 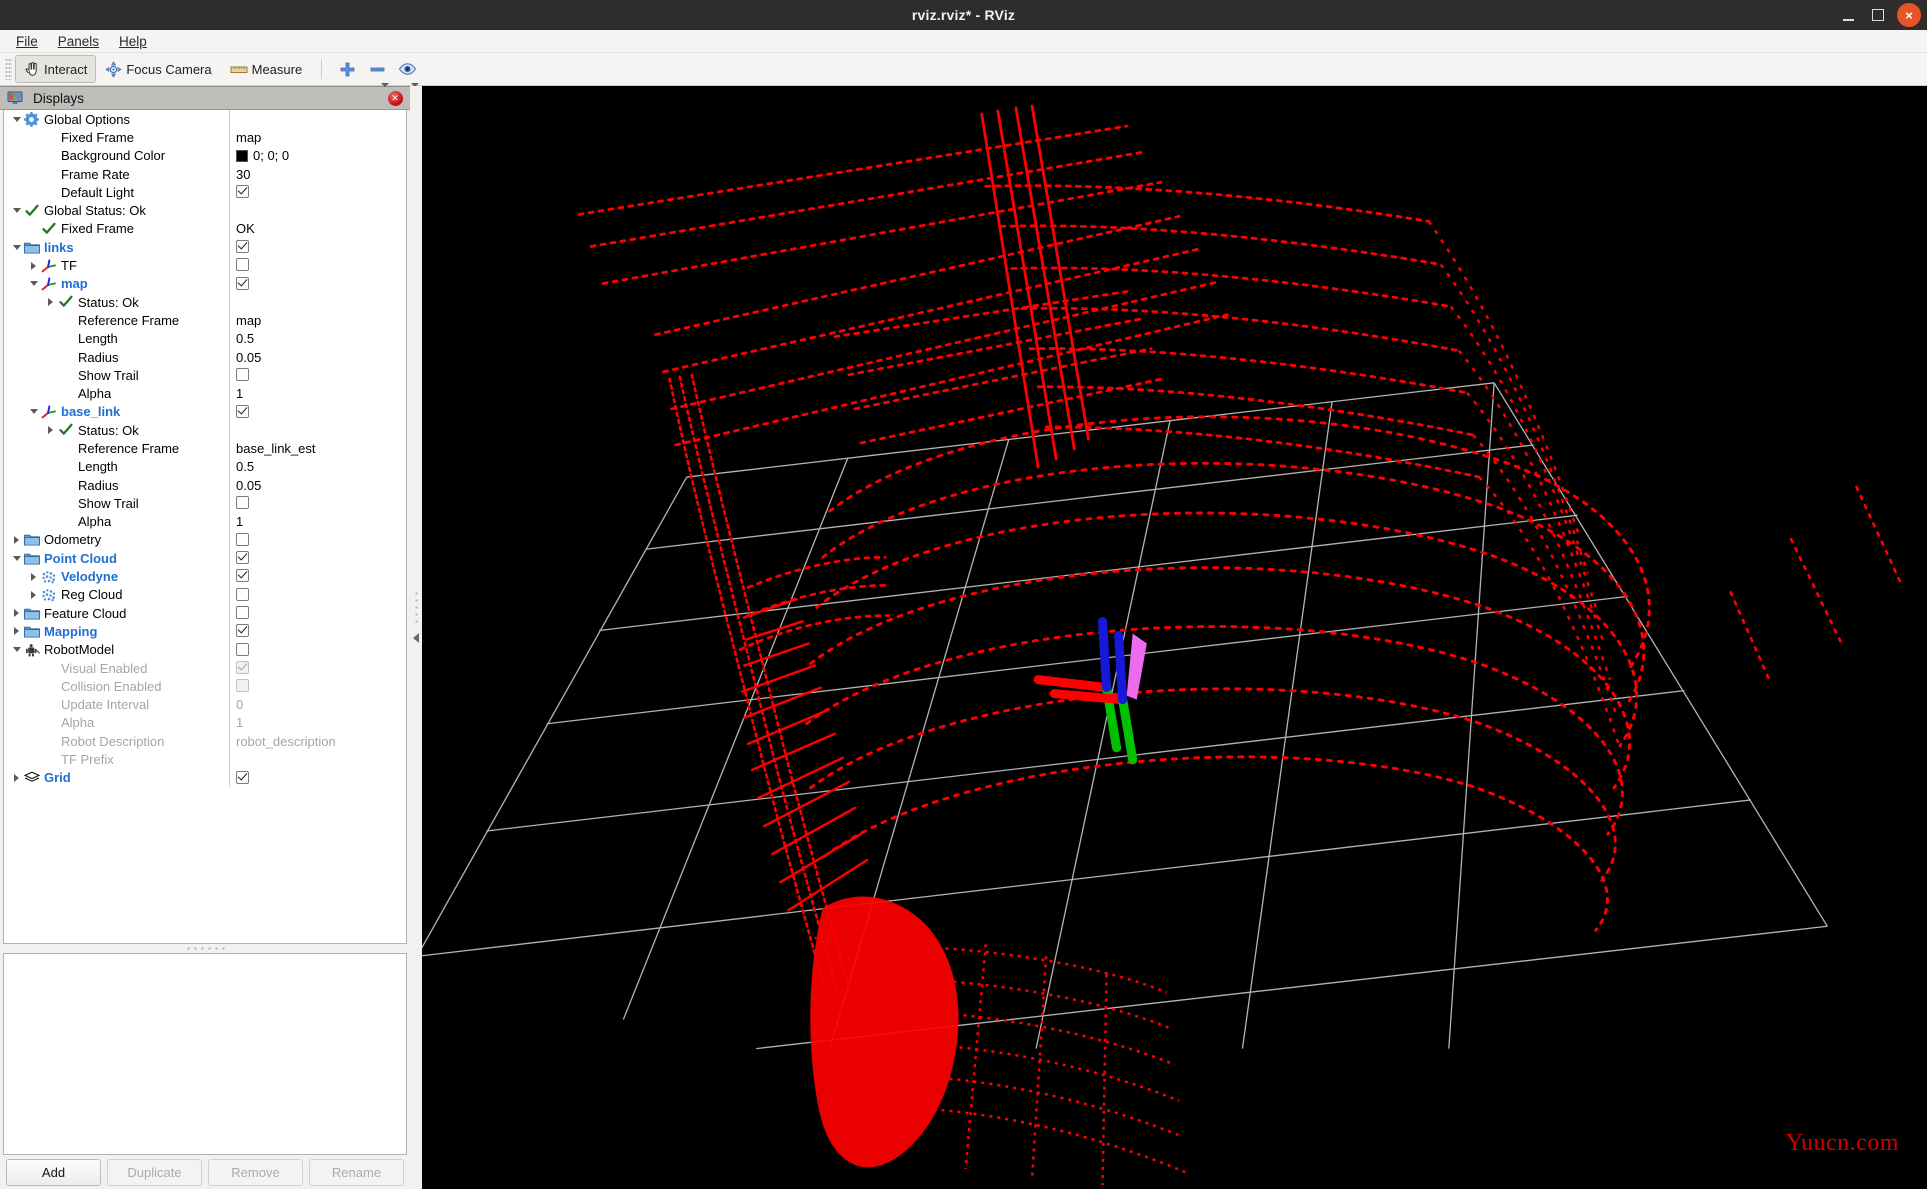 I want to click on tree-row: links, so click(x=205, y=247).